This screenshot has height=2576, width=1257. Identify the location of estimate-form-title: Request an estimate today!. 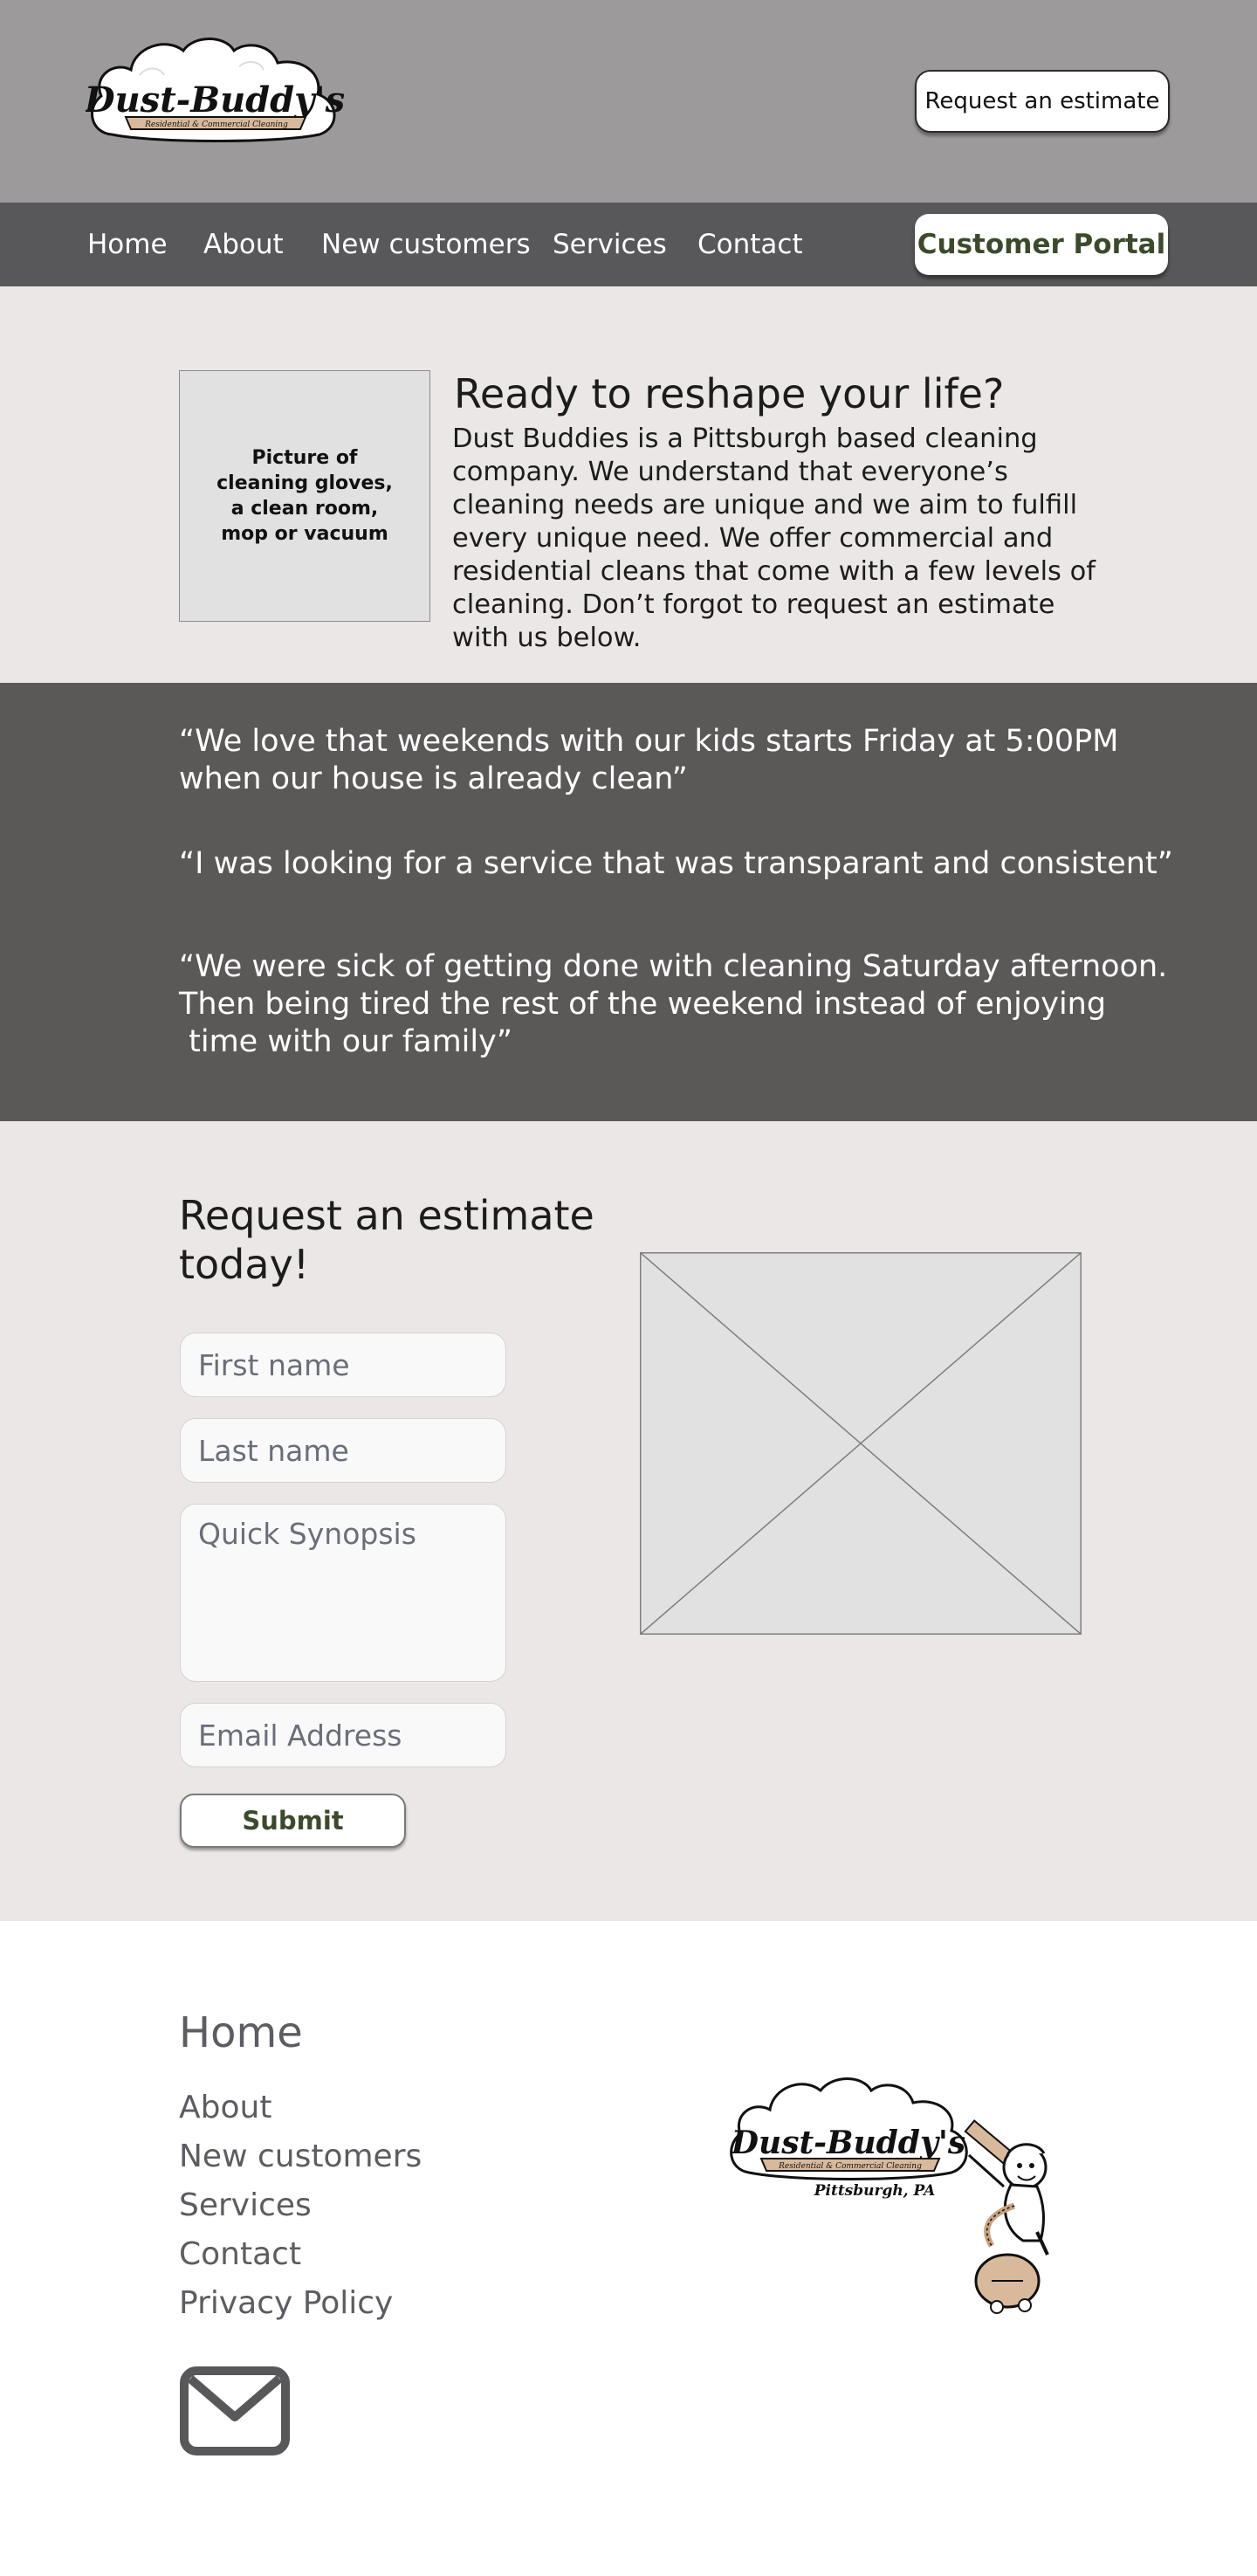
(387, 1240).